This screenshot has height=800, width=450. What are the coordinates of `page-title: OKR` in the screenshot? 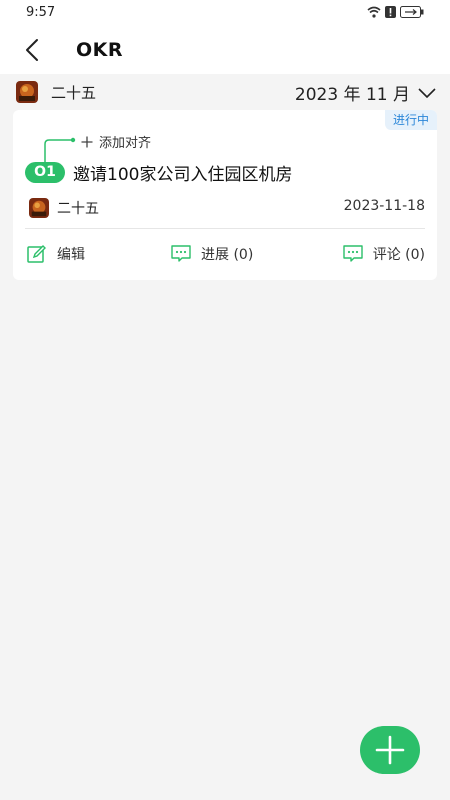 It's located at (100, 50).